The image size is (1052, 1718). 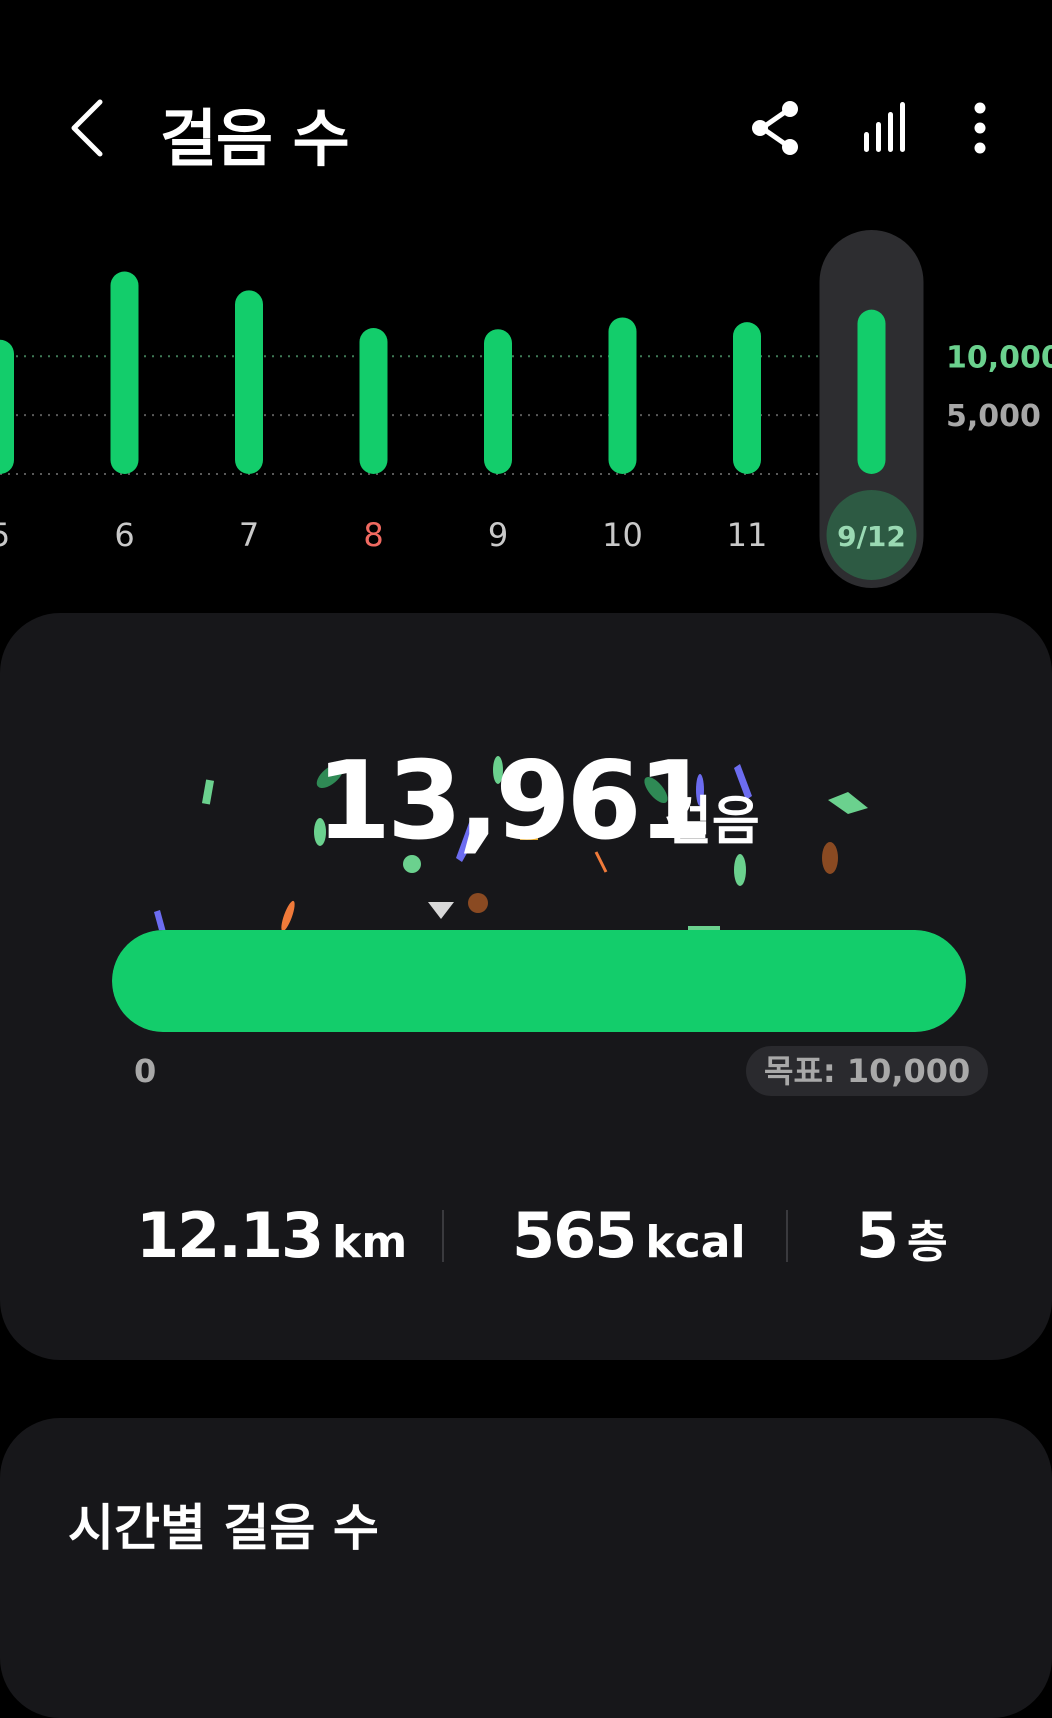 What do you see at coordinates (441, 910) in the screenshot?
I see `goal-pointer-marker` at bounding box center [441, 910].